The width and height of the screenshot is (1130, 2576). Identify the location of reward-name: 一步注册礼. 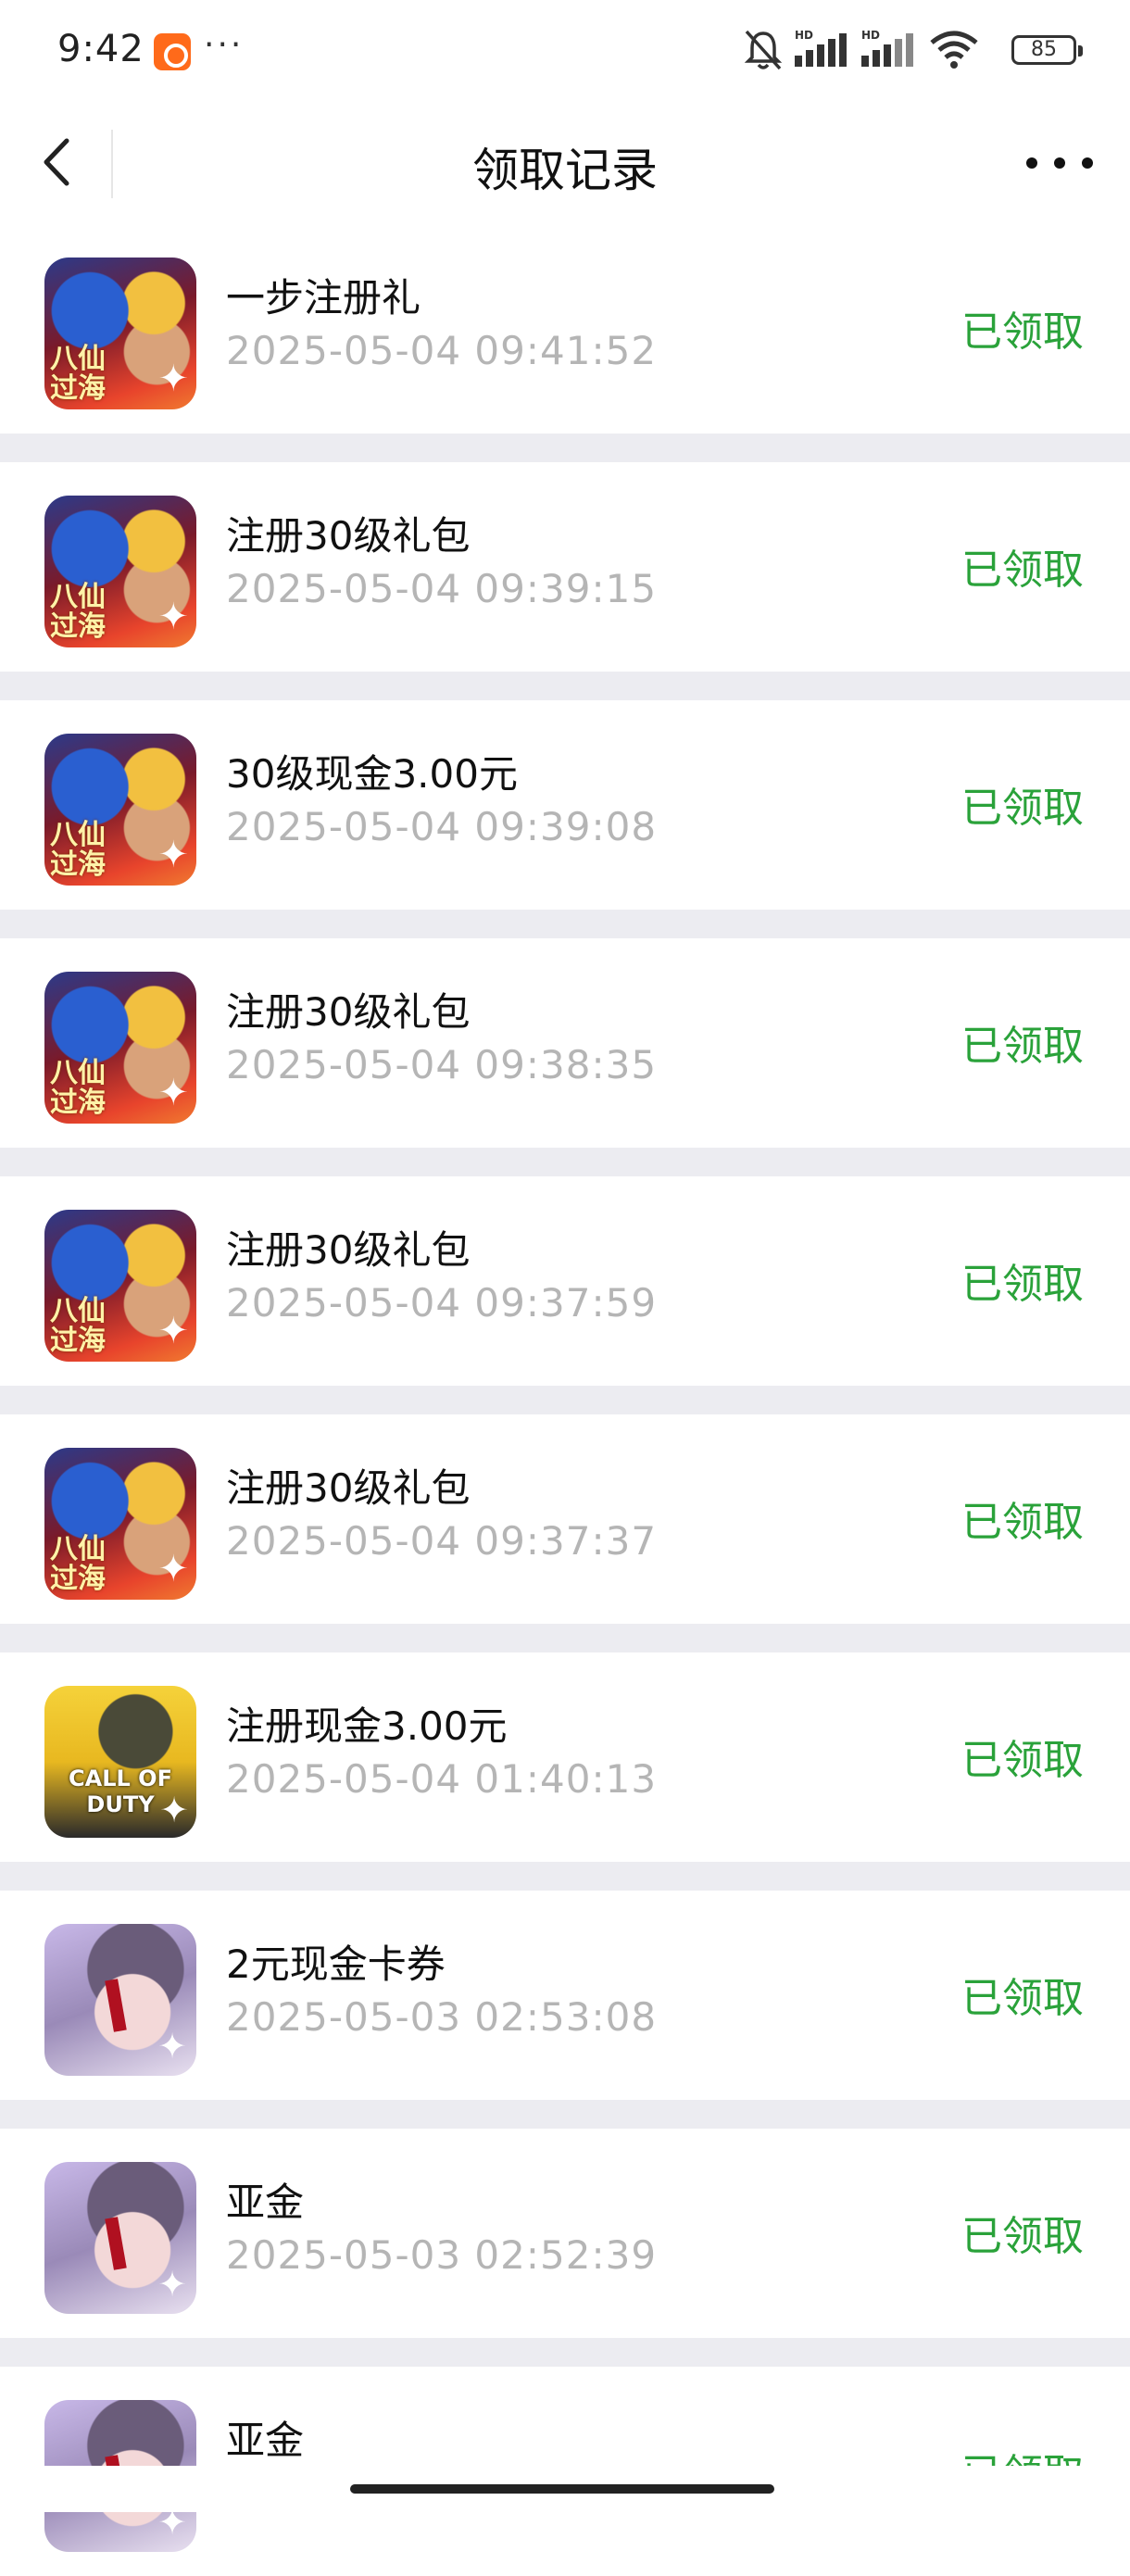
(323, 297).